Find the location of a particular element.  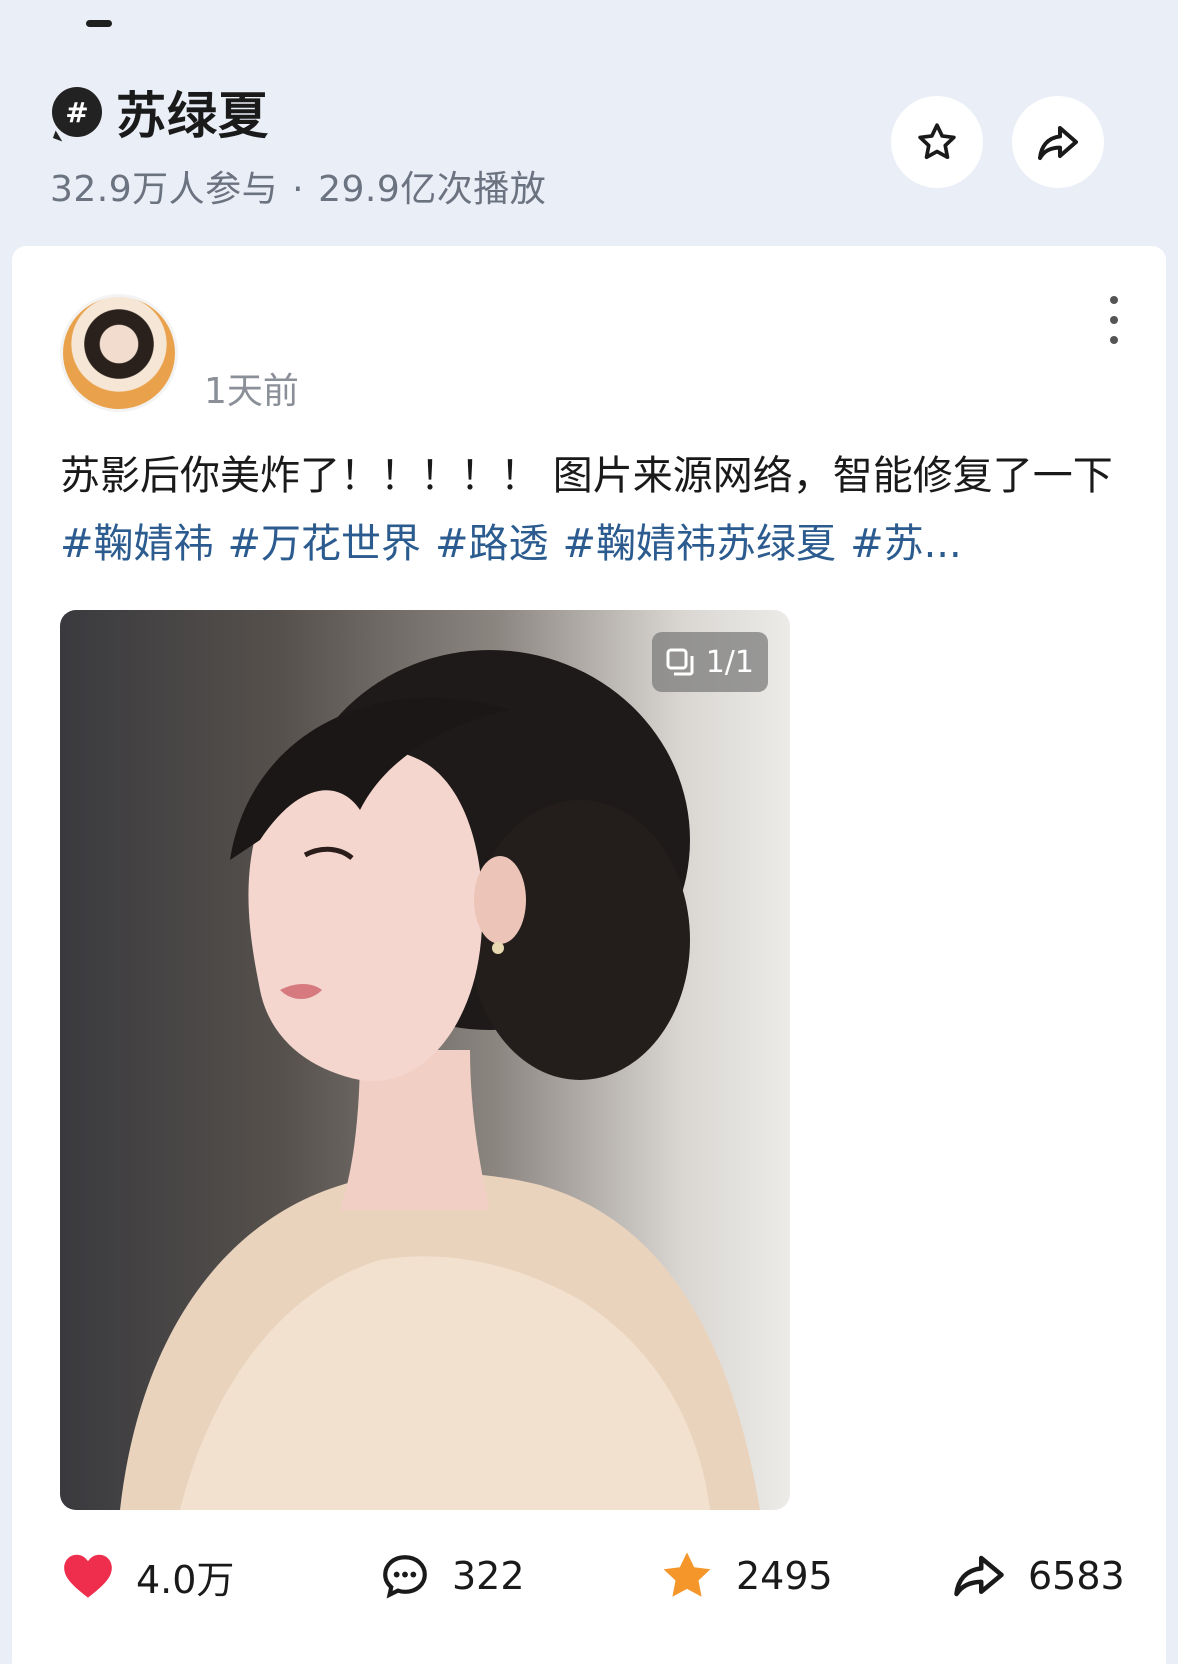

topic-header: # 苏绿夏 is located at coordinates (160, 112).